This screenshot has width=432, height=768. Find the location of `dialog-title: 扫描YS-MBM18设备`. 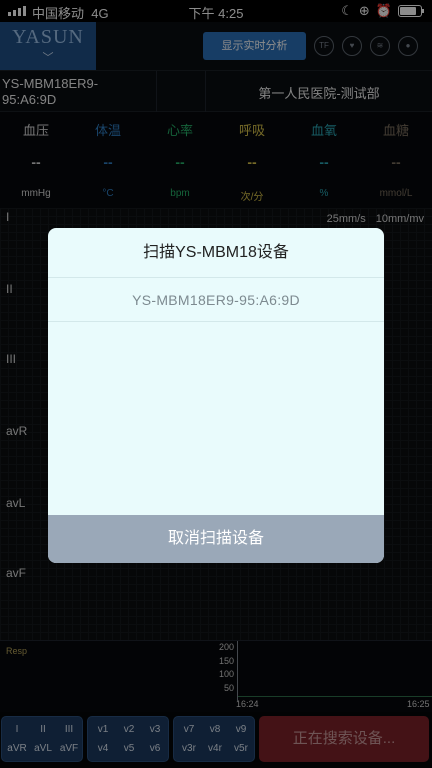

dialog-title: 扫描YS-MBM18设备 is located at coordinates (216, 253).